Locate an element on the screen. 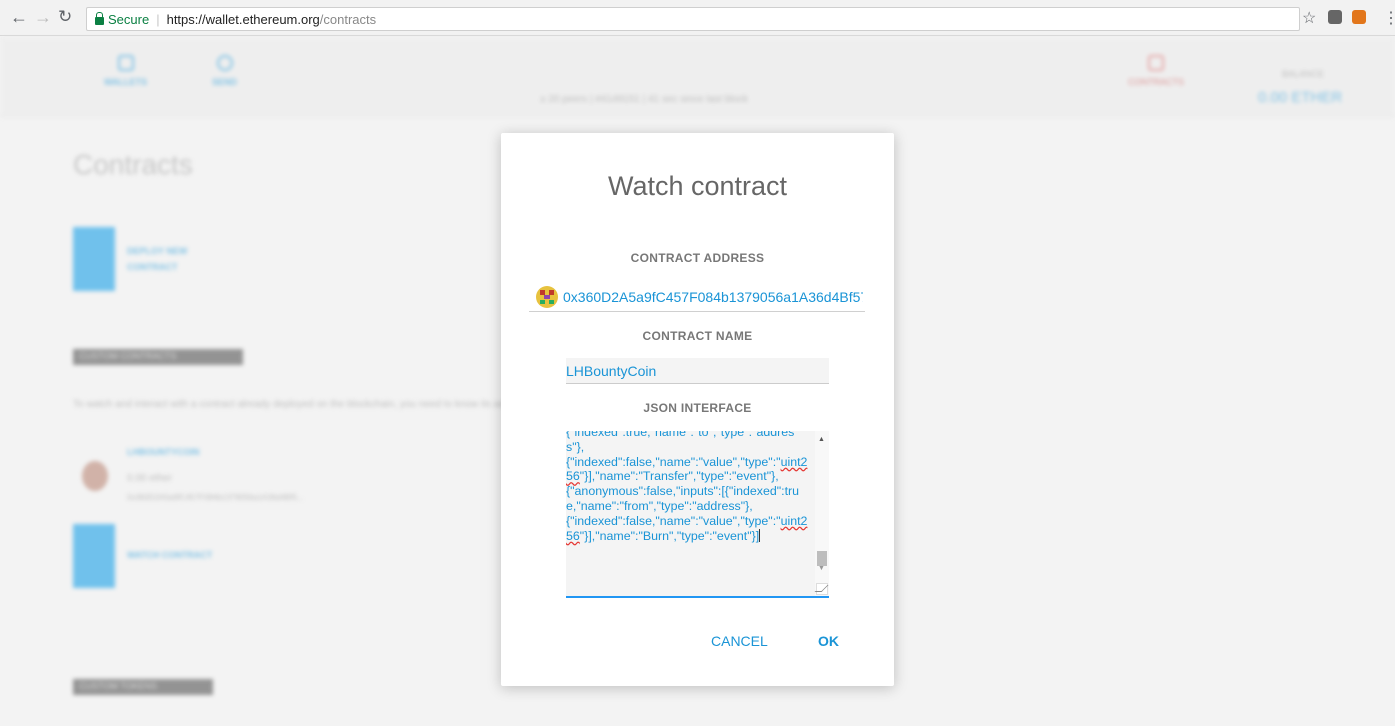 The height and width of the screenshot is (726, 1395). wallet-icon is located at coordinates (125, 63).